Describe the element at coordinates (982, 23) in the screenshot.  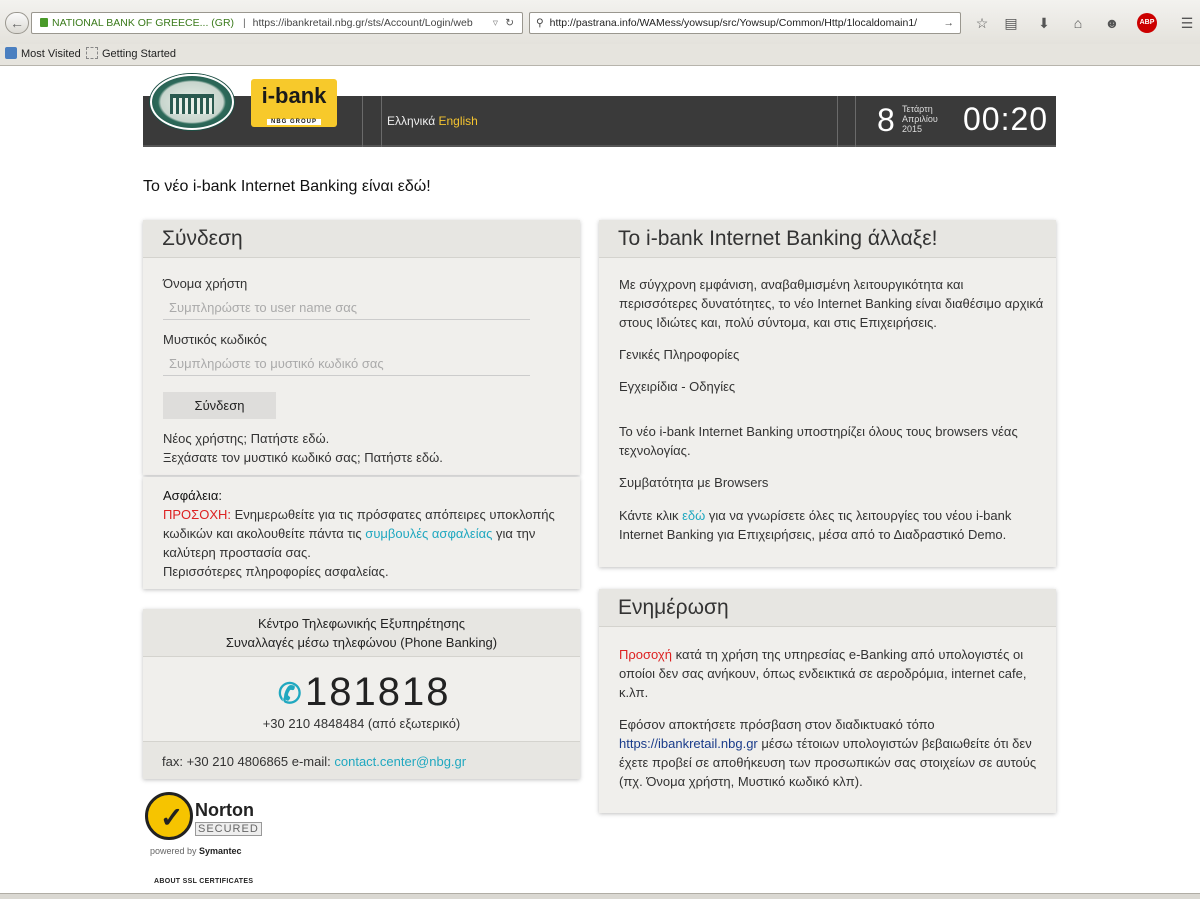
I see `star-icon: ☆` at that location.